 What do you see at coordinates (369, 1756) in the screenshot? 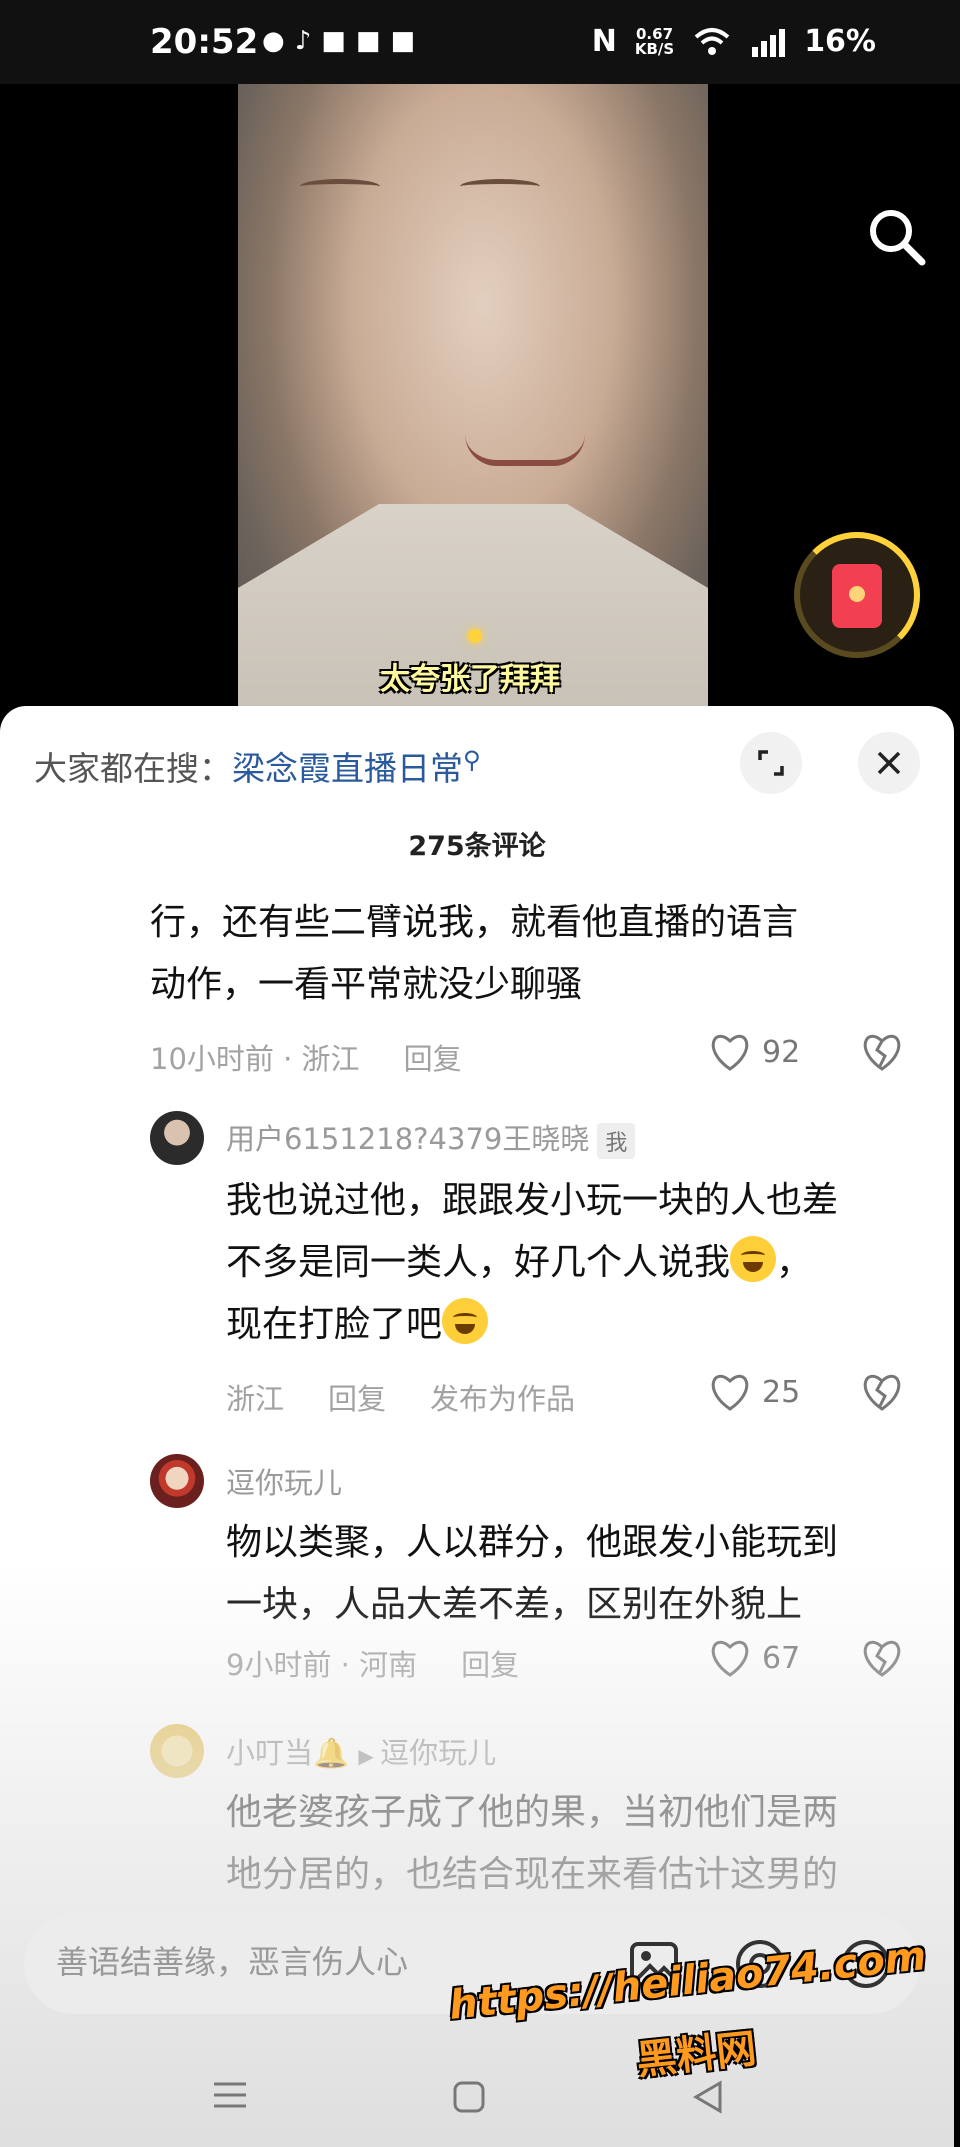
I see `reply-arrow-icon: ▶` at bounding box center [369, 1756].